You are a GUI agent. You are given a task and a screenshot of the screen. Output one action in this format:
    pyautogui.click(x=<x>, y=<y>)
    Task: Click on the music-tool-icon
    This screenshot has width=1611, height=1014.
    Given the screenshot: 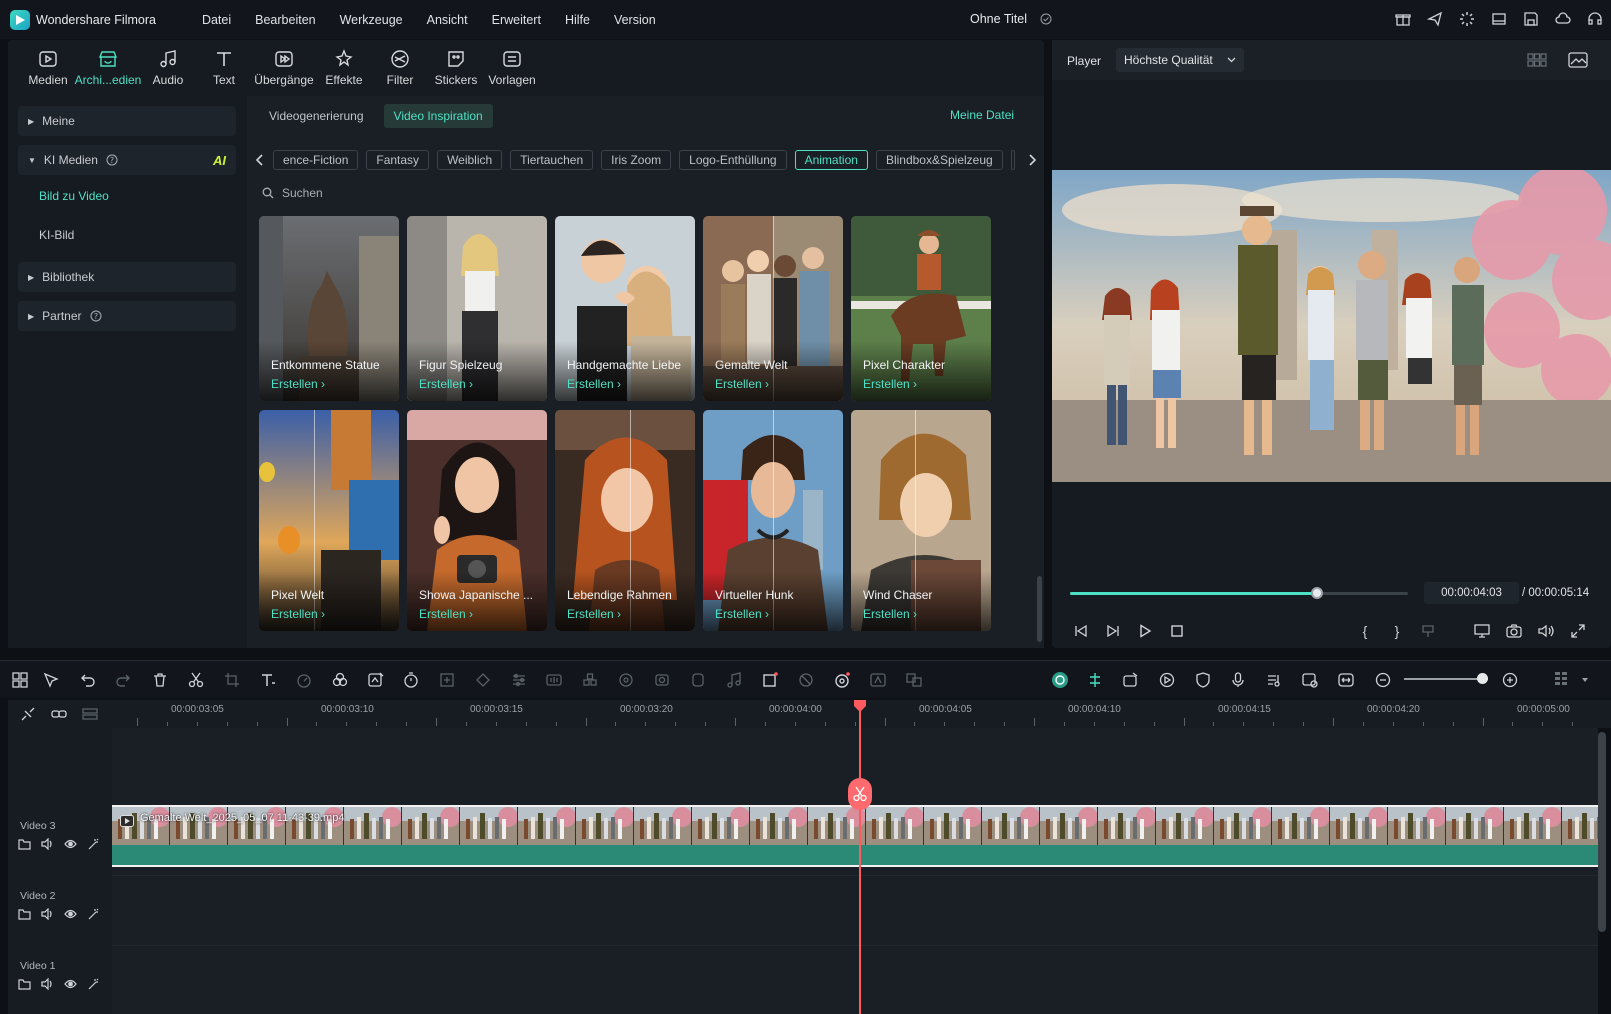 What is the action you would take?
    pyautogui.click(x=734, y=680)
    